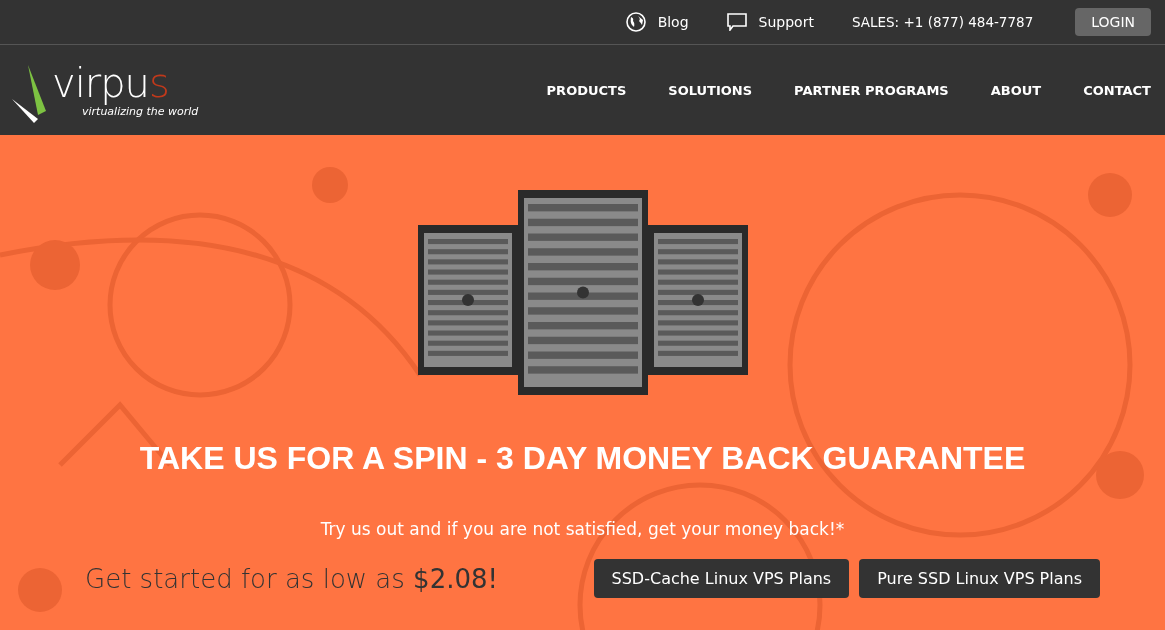 The width and height of the screenshot is (1165, 630). Describe the element at coordinates (736, 22) in the screenshot. I see `chat-icon` at that location.